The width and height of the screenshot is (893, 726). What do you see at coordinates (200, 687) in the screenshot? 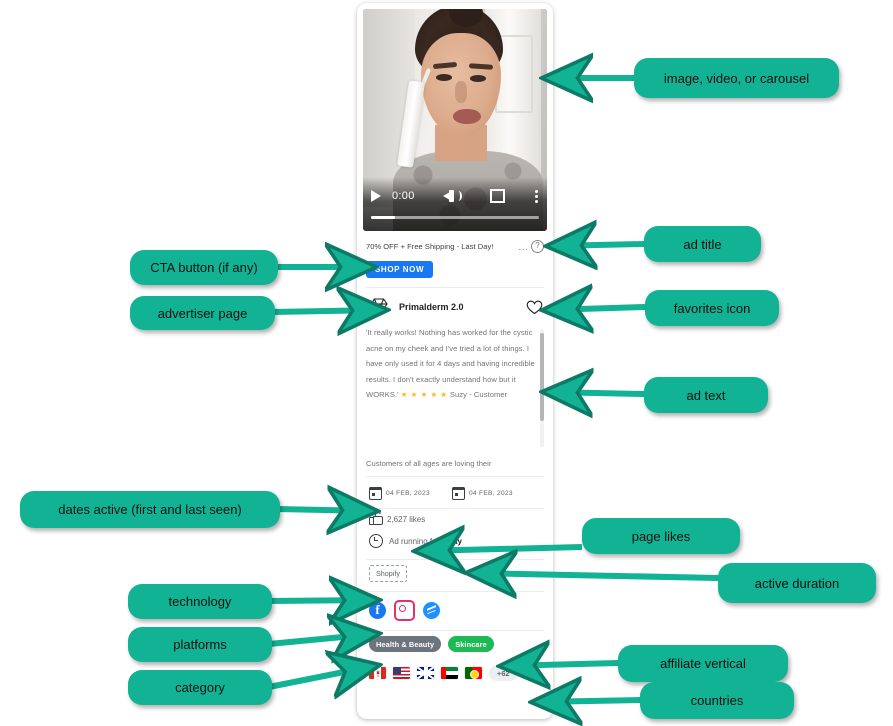
I see `annotation-category: category` at bounding box center [200, 687].